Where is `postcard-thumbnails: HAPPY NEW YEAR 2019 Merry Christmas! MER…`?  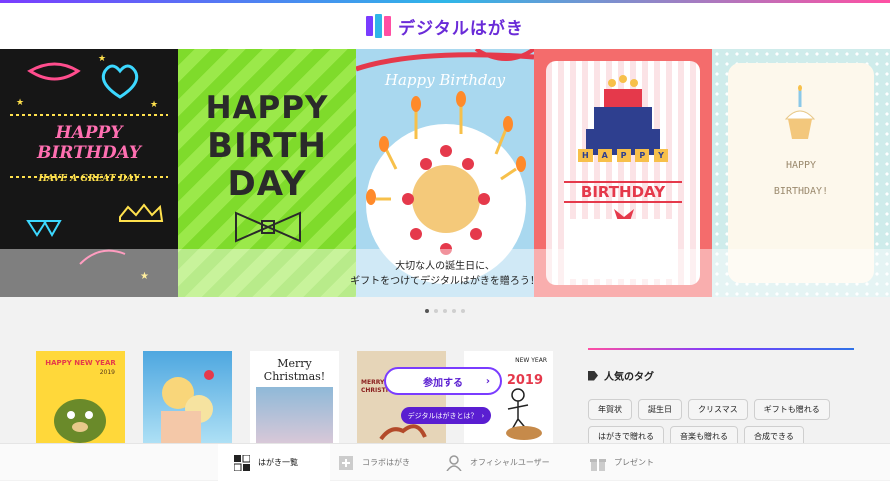
postcard-thumbnails: HAPPY NEW YEAR 2019 Merry Christmas! MER… is located at coordinates (296, 397).